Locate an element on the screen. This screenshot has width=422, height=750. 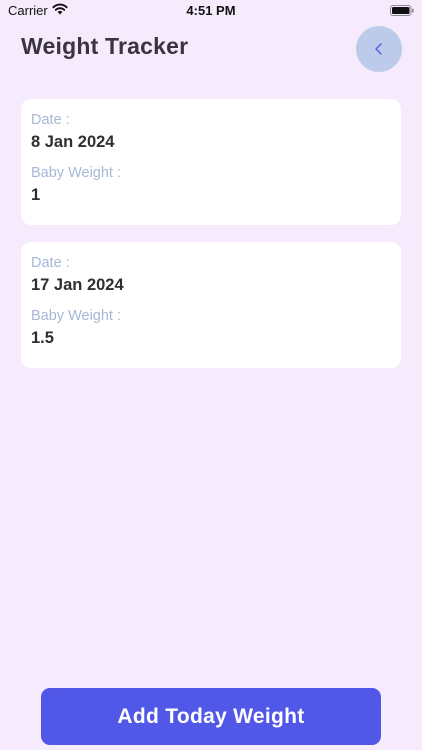
weight-field: Baby Weight : 1 is located at coordinates (211, 185).